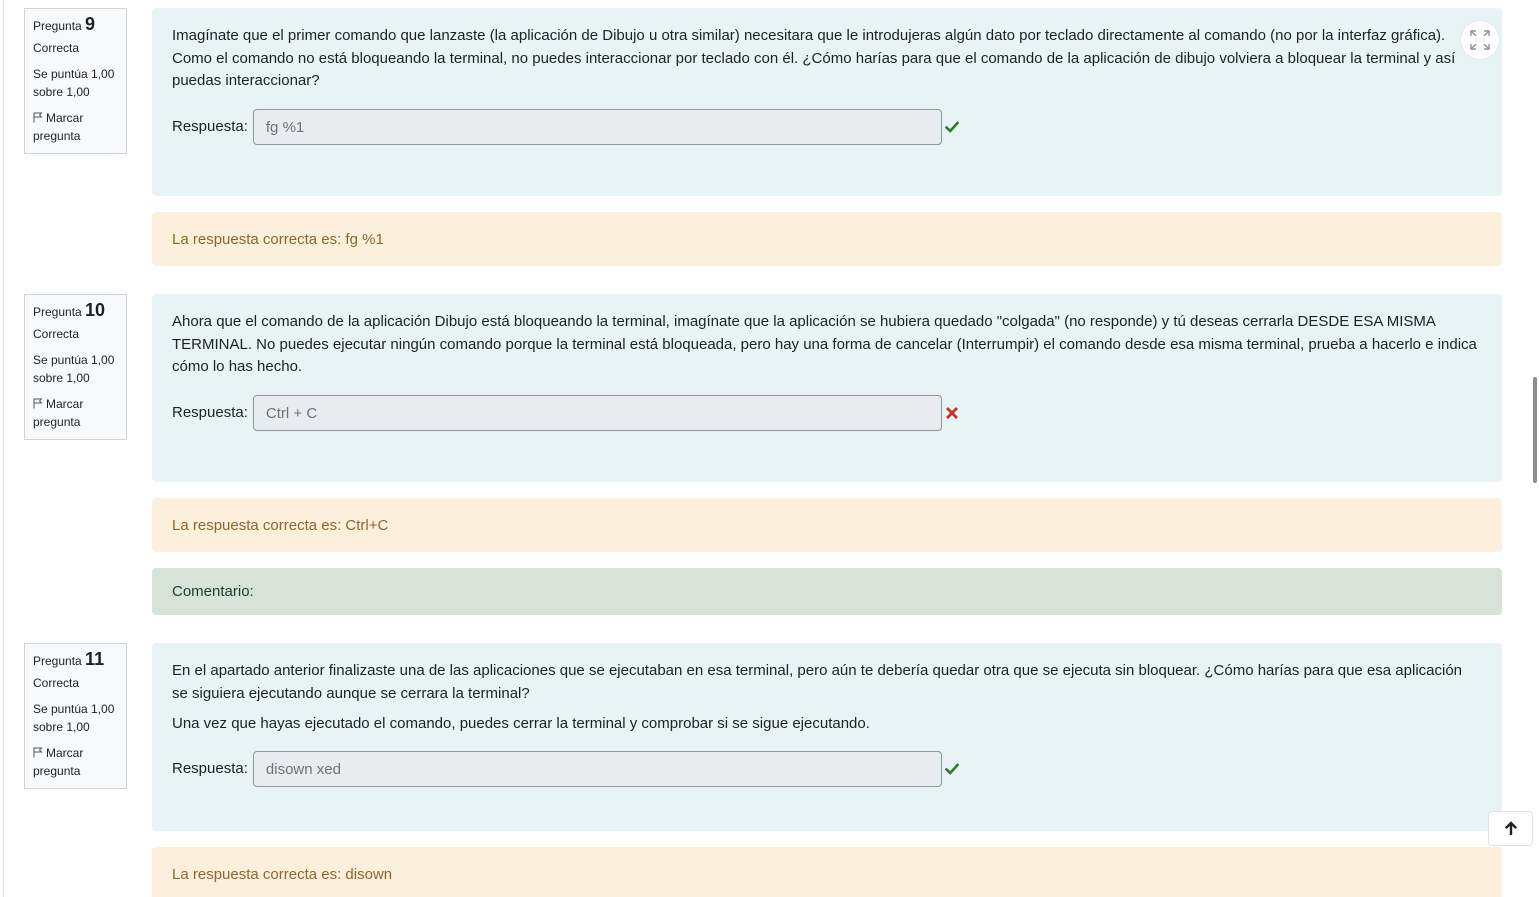 This screenshot has width=1539, height=897. Describe the element at coordinates (90, 24) in the screenshot. I see `question-number: 9` at that location.